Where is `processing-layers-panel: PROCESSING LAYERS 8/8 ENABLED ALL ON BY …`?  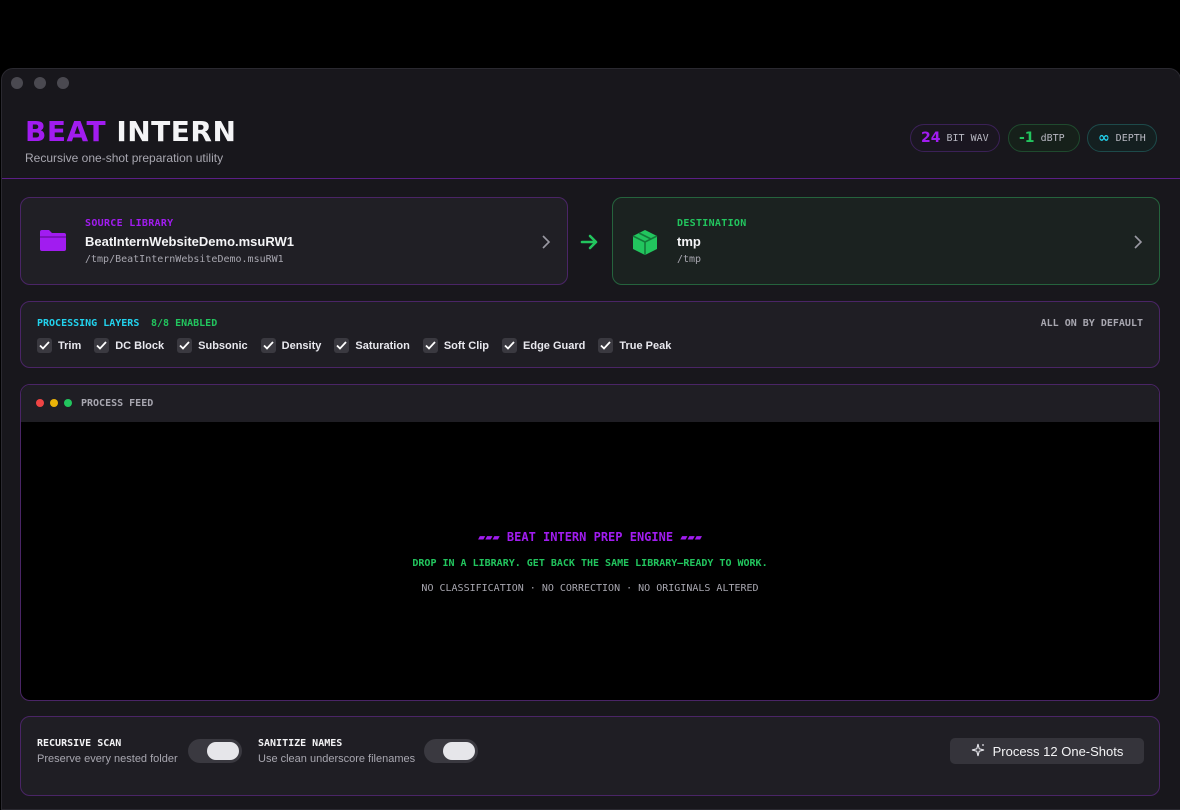
processing-layers-panel: PROCESSING LAYERS 8/8 ENABLED ALL ON BY … is located at coordinates (590, 334).